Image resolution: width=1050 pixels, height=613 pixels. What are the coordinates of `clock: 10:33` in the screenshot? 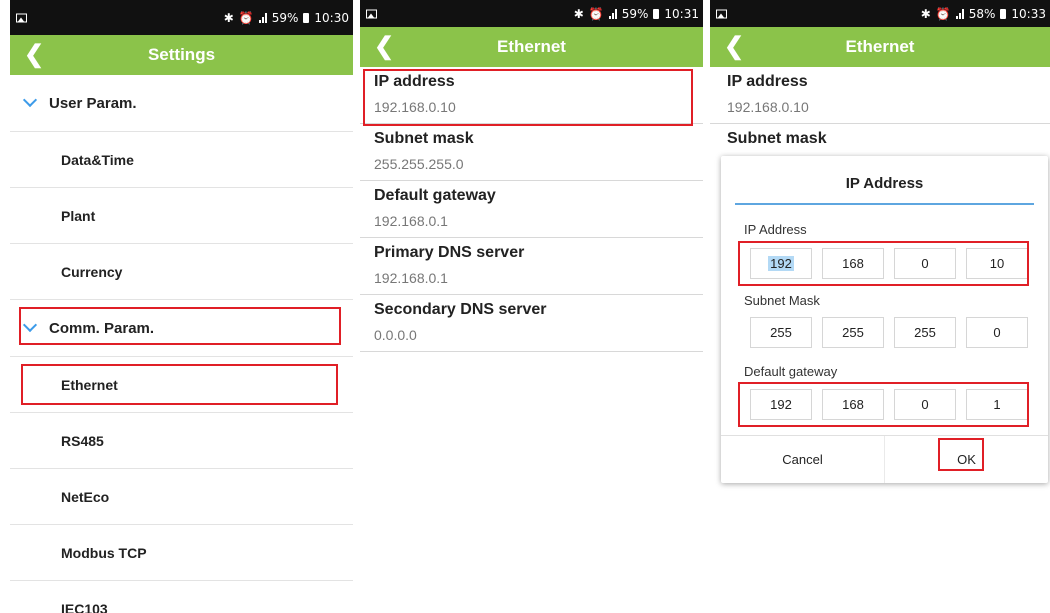 It's located at (1028, 13).